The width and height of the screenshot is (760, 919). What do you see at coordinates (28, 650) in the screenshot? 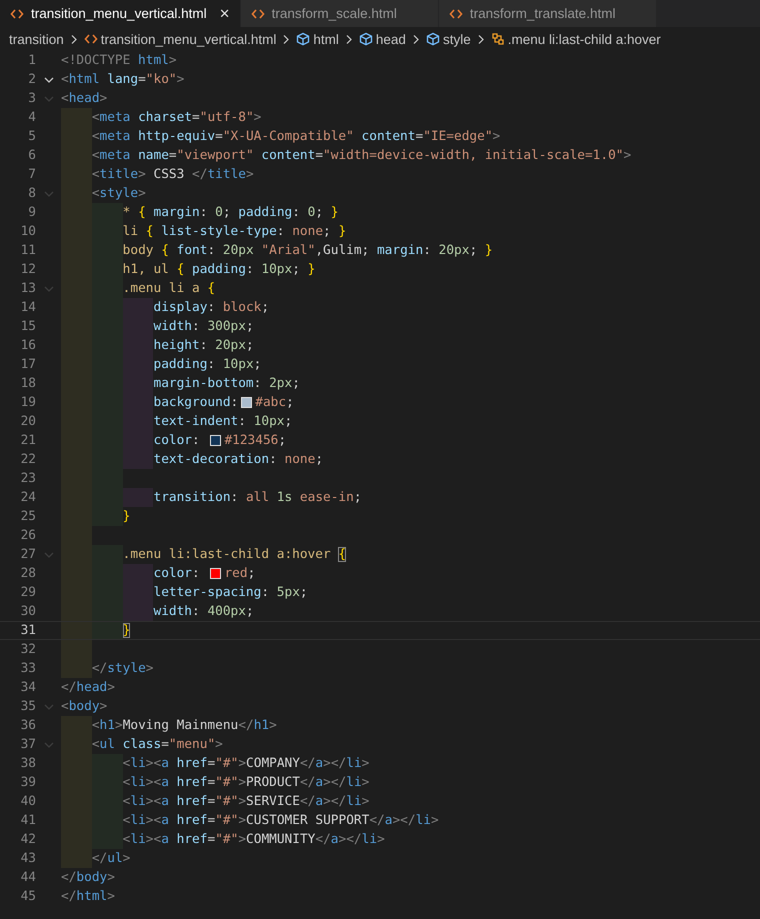
I see `line-number: 32` at bounding box center [28, 650].